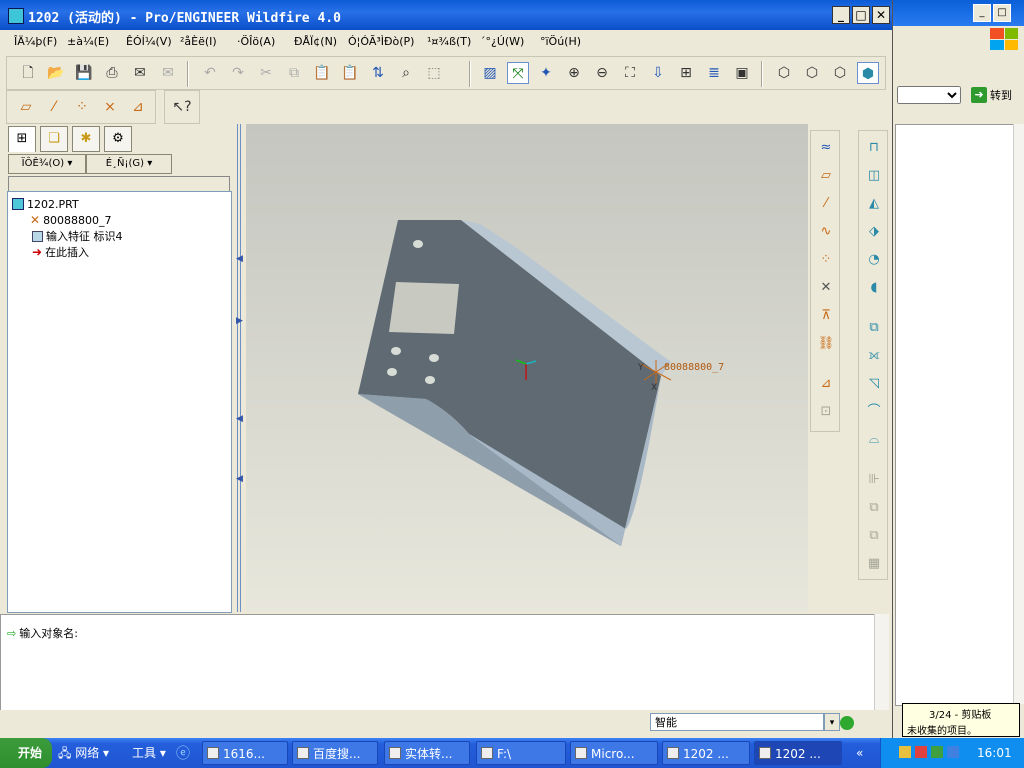 Image resolution: width=1024 pixels, height=768 pixels. Describe the element at coordinates (35, 41) in the screenshot. I see `menu-file: ÎÄ¼þ(F)` at that location.